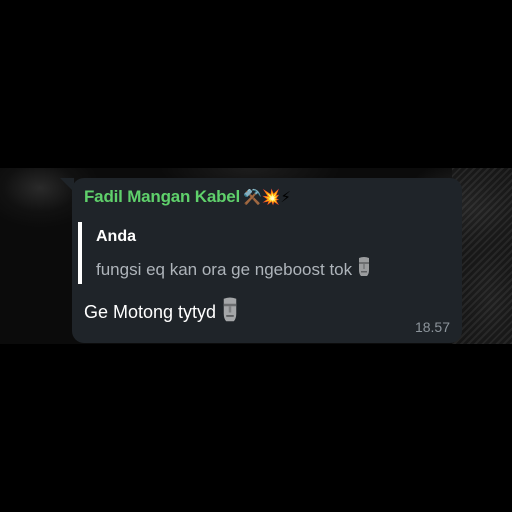 This screenshot has width=512, height=512. I want to click on reply-text: fungsi eq kan ora ge ngeboost tok, so click(224, 269).